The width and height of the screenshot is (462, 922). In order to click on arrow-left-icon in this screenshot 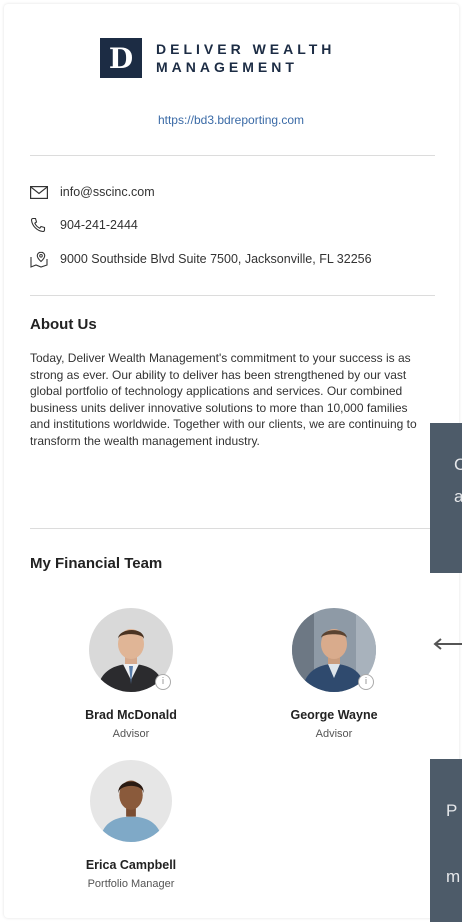, I will do `click(447, 644)`.